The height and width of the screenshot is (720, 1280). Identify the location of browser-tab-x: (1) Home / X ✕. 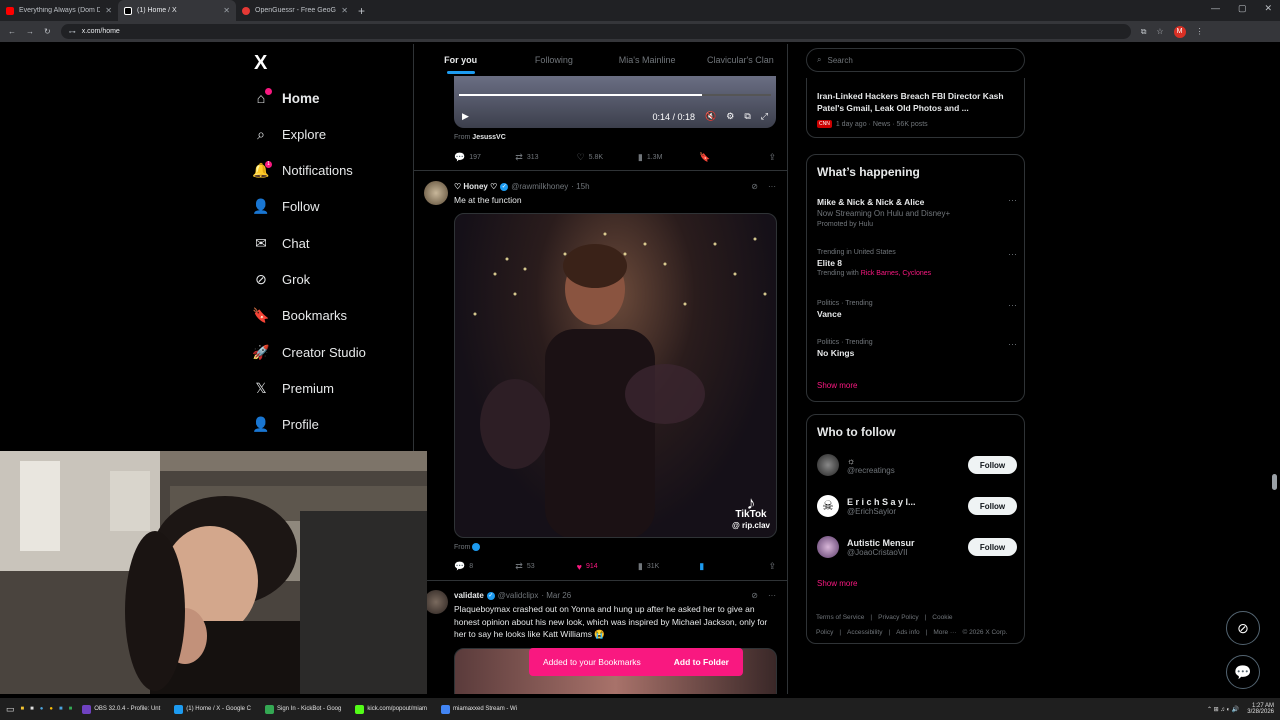
(177, 10).